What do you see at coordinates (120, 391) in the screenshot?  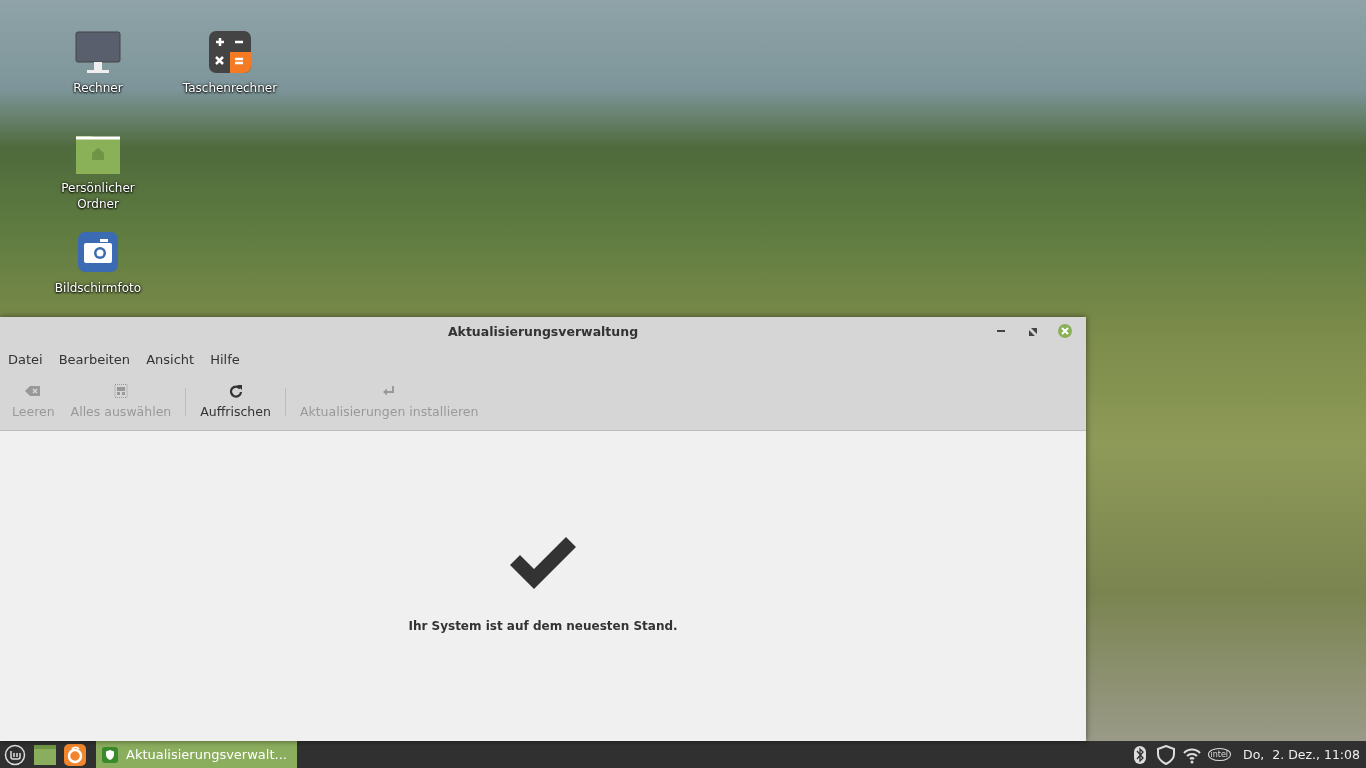 I see `select-all-icon` at bounding box center [120, 391].